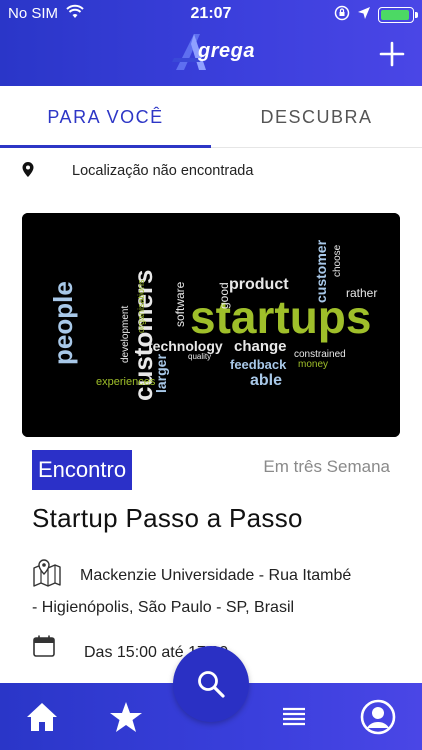  I want to click on image-word: larger, so click(161, 373).